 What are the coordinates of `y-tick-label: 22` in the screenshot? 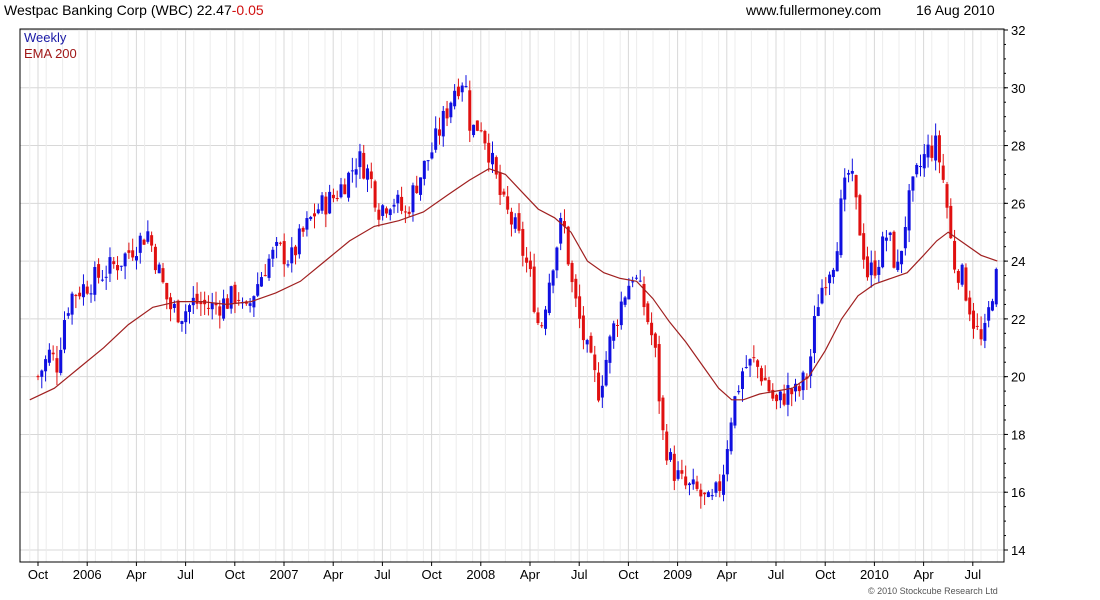 It's located at (1018, 319).